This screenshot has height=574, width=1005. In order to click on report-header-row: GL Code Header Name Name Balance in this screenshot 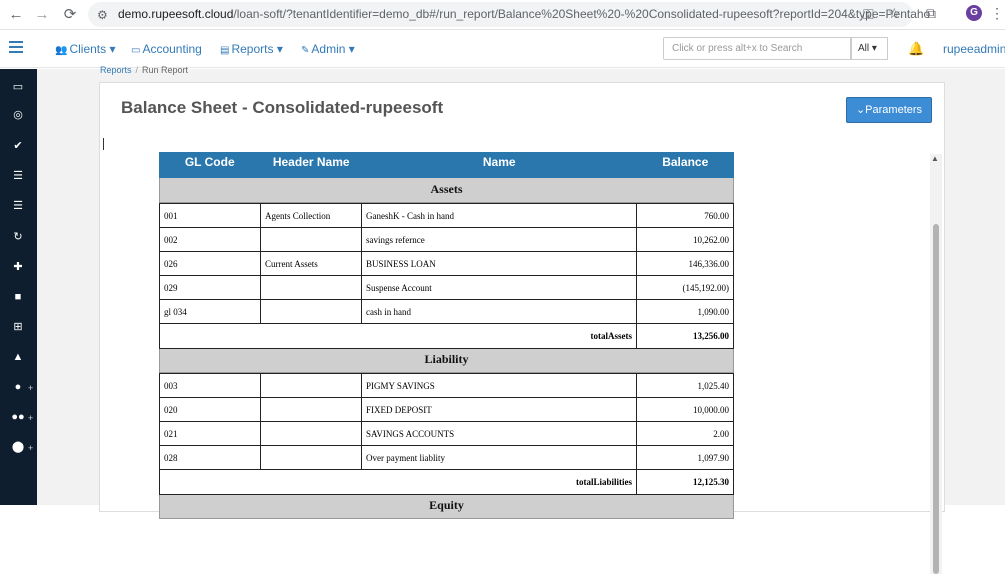, I will do `click(446, 165)`.